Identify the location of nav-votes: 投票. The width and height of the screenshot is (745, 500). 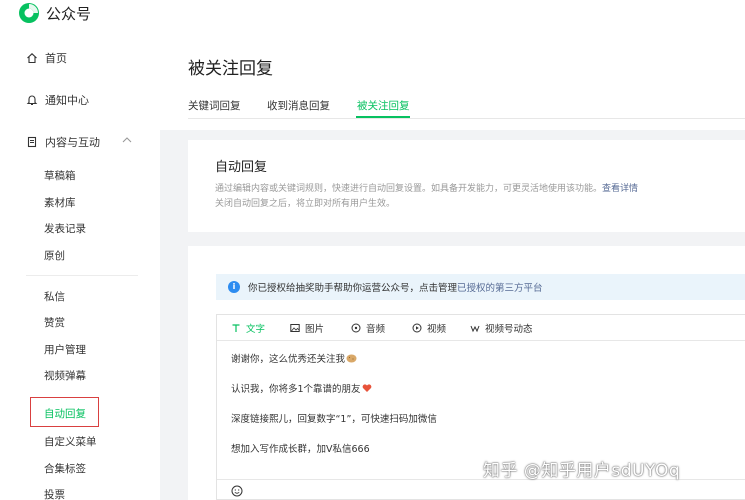
(54, 493).